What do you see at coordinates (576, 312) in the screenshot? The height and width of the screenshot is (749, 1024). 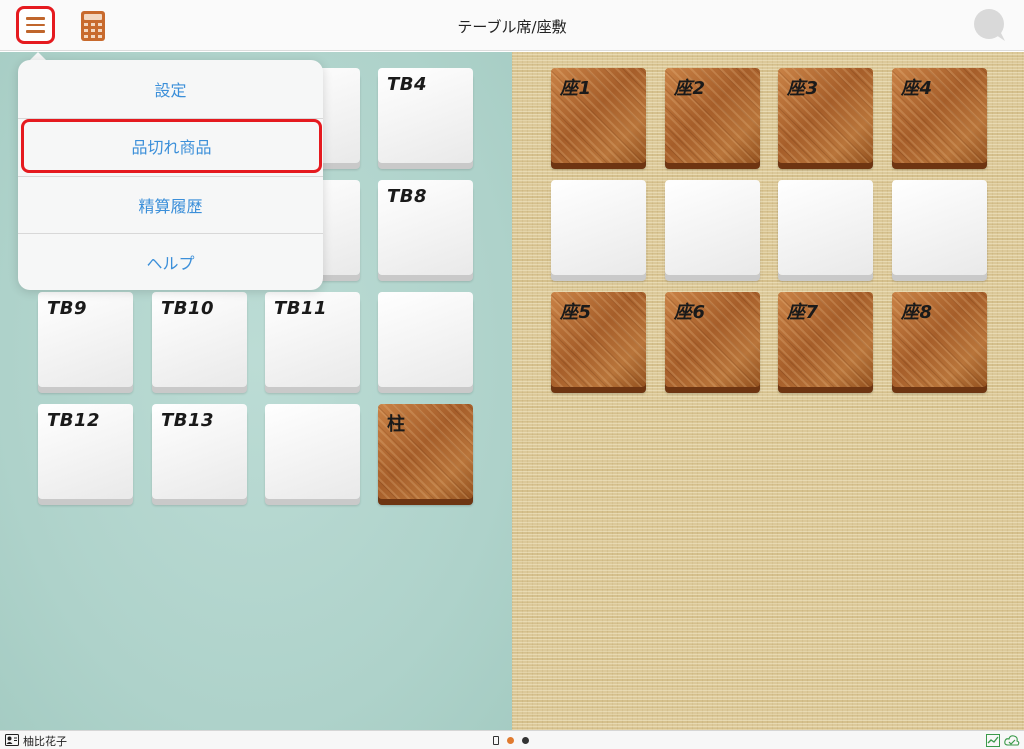 I see `zashiki-seat-label: 座5` at bounding box center [576, 312].